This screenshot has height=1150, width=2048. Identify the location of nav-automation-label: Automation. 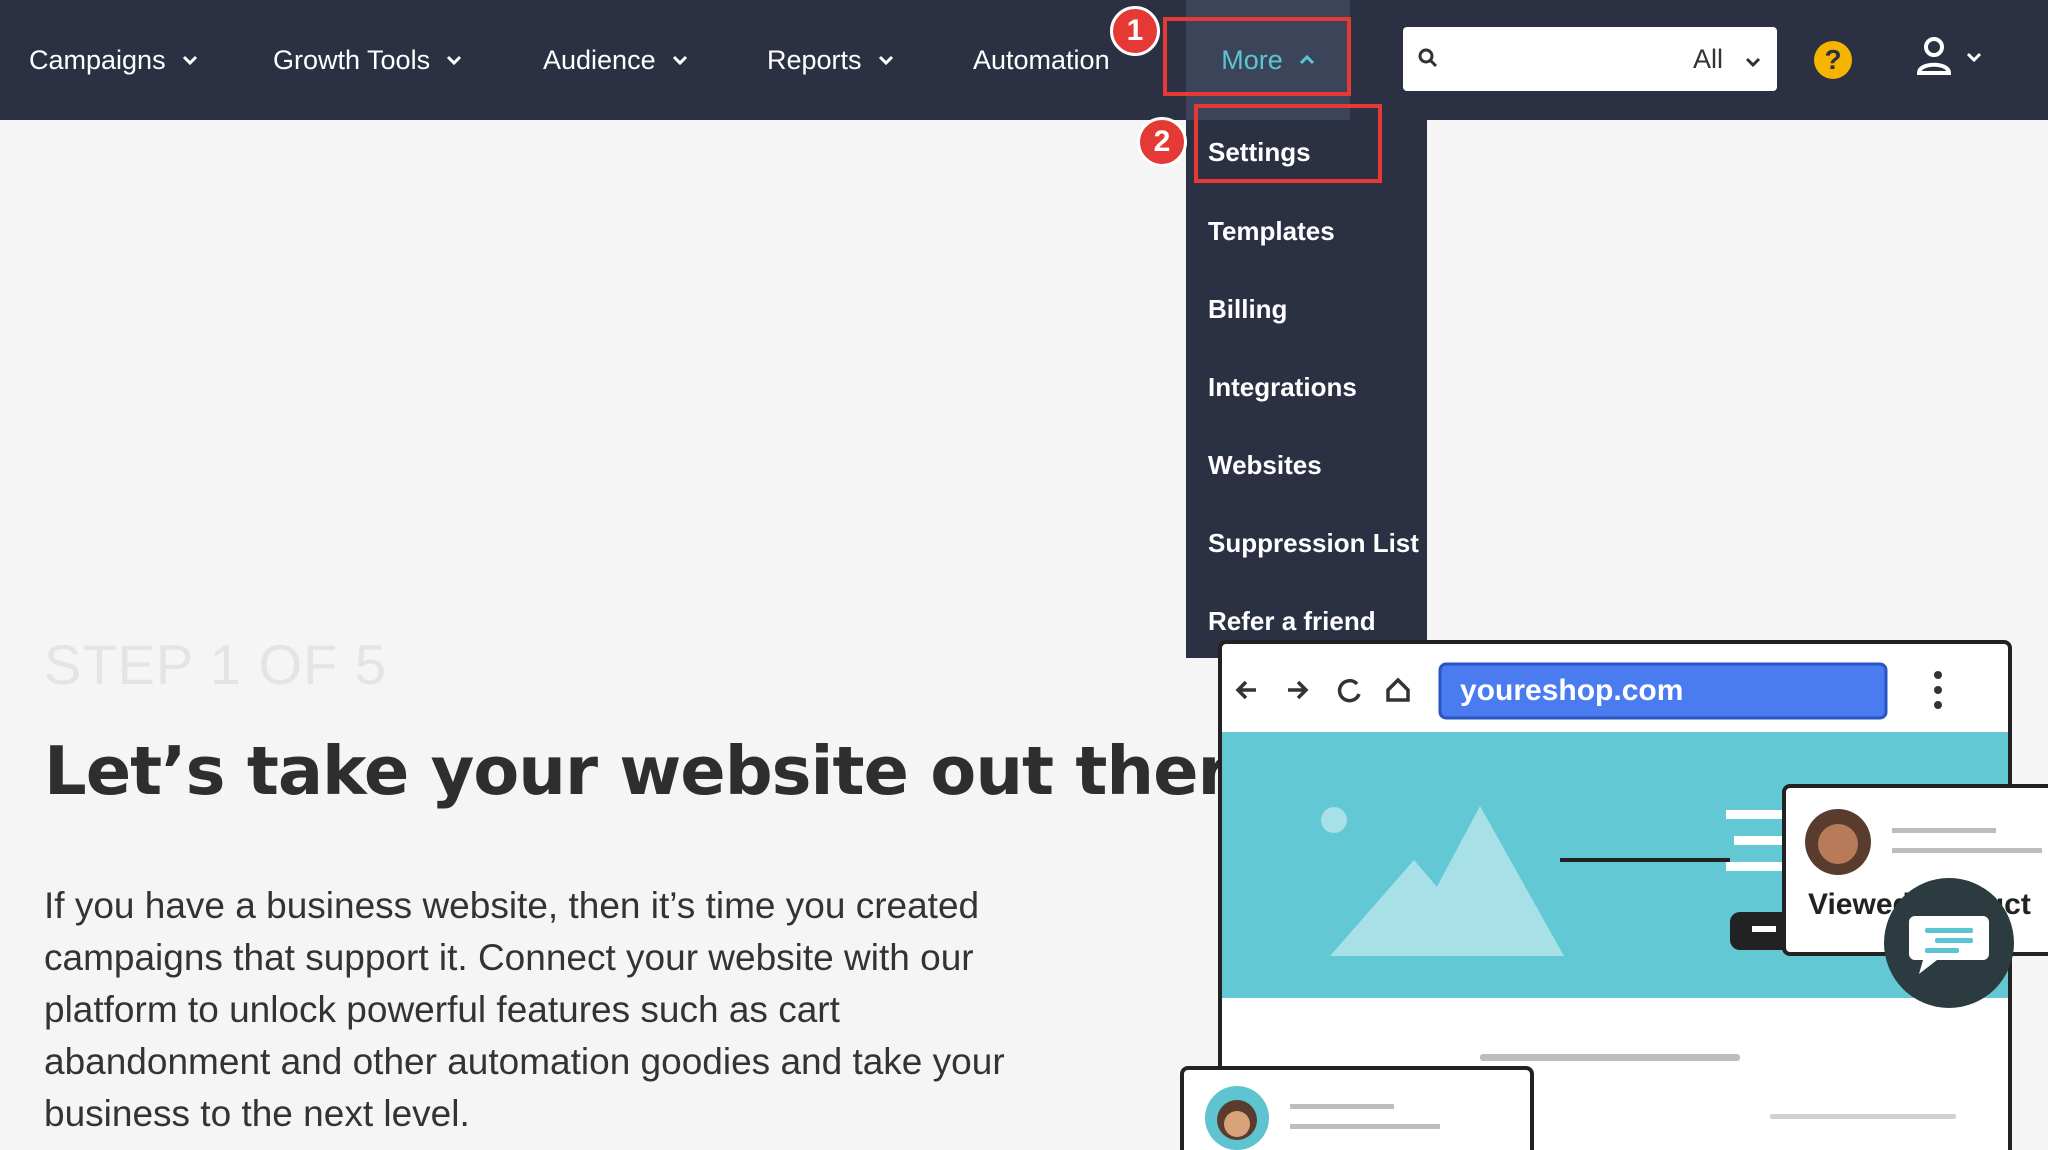
(1041, 59).